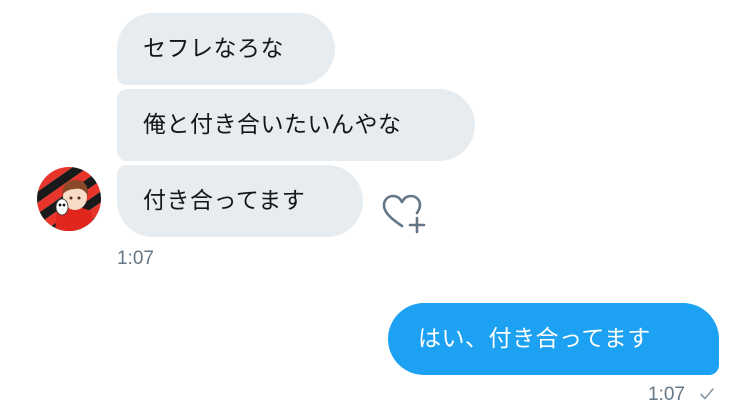 The width and height of the screenshot is (750, 413). Describe the element at coordinates (666, 394) in the screenshot. I see `outgoing-timestamp: 1:07` at that location.